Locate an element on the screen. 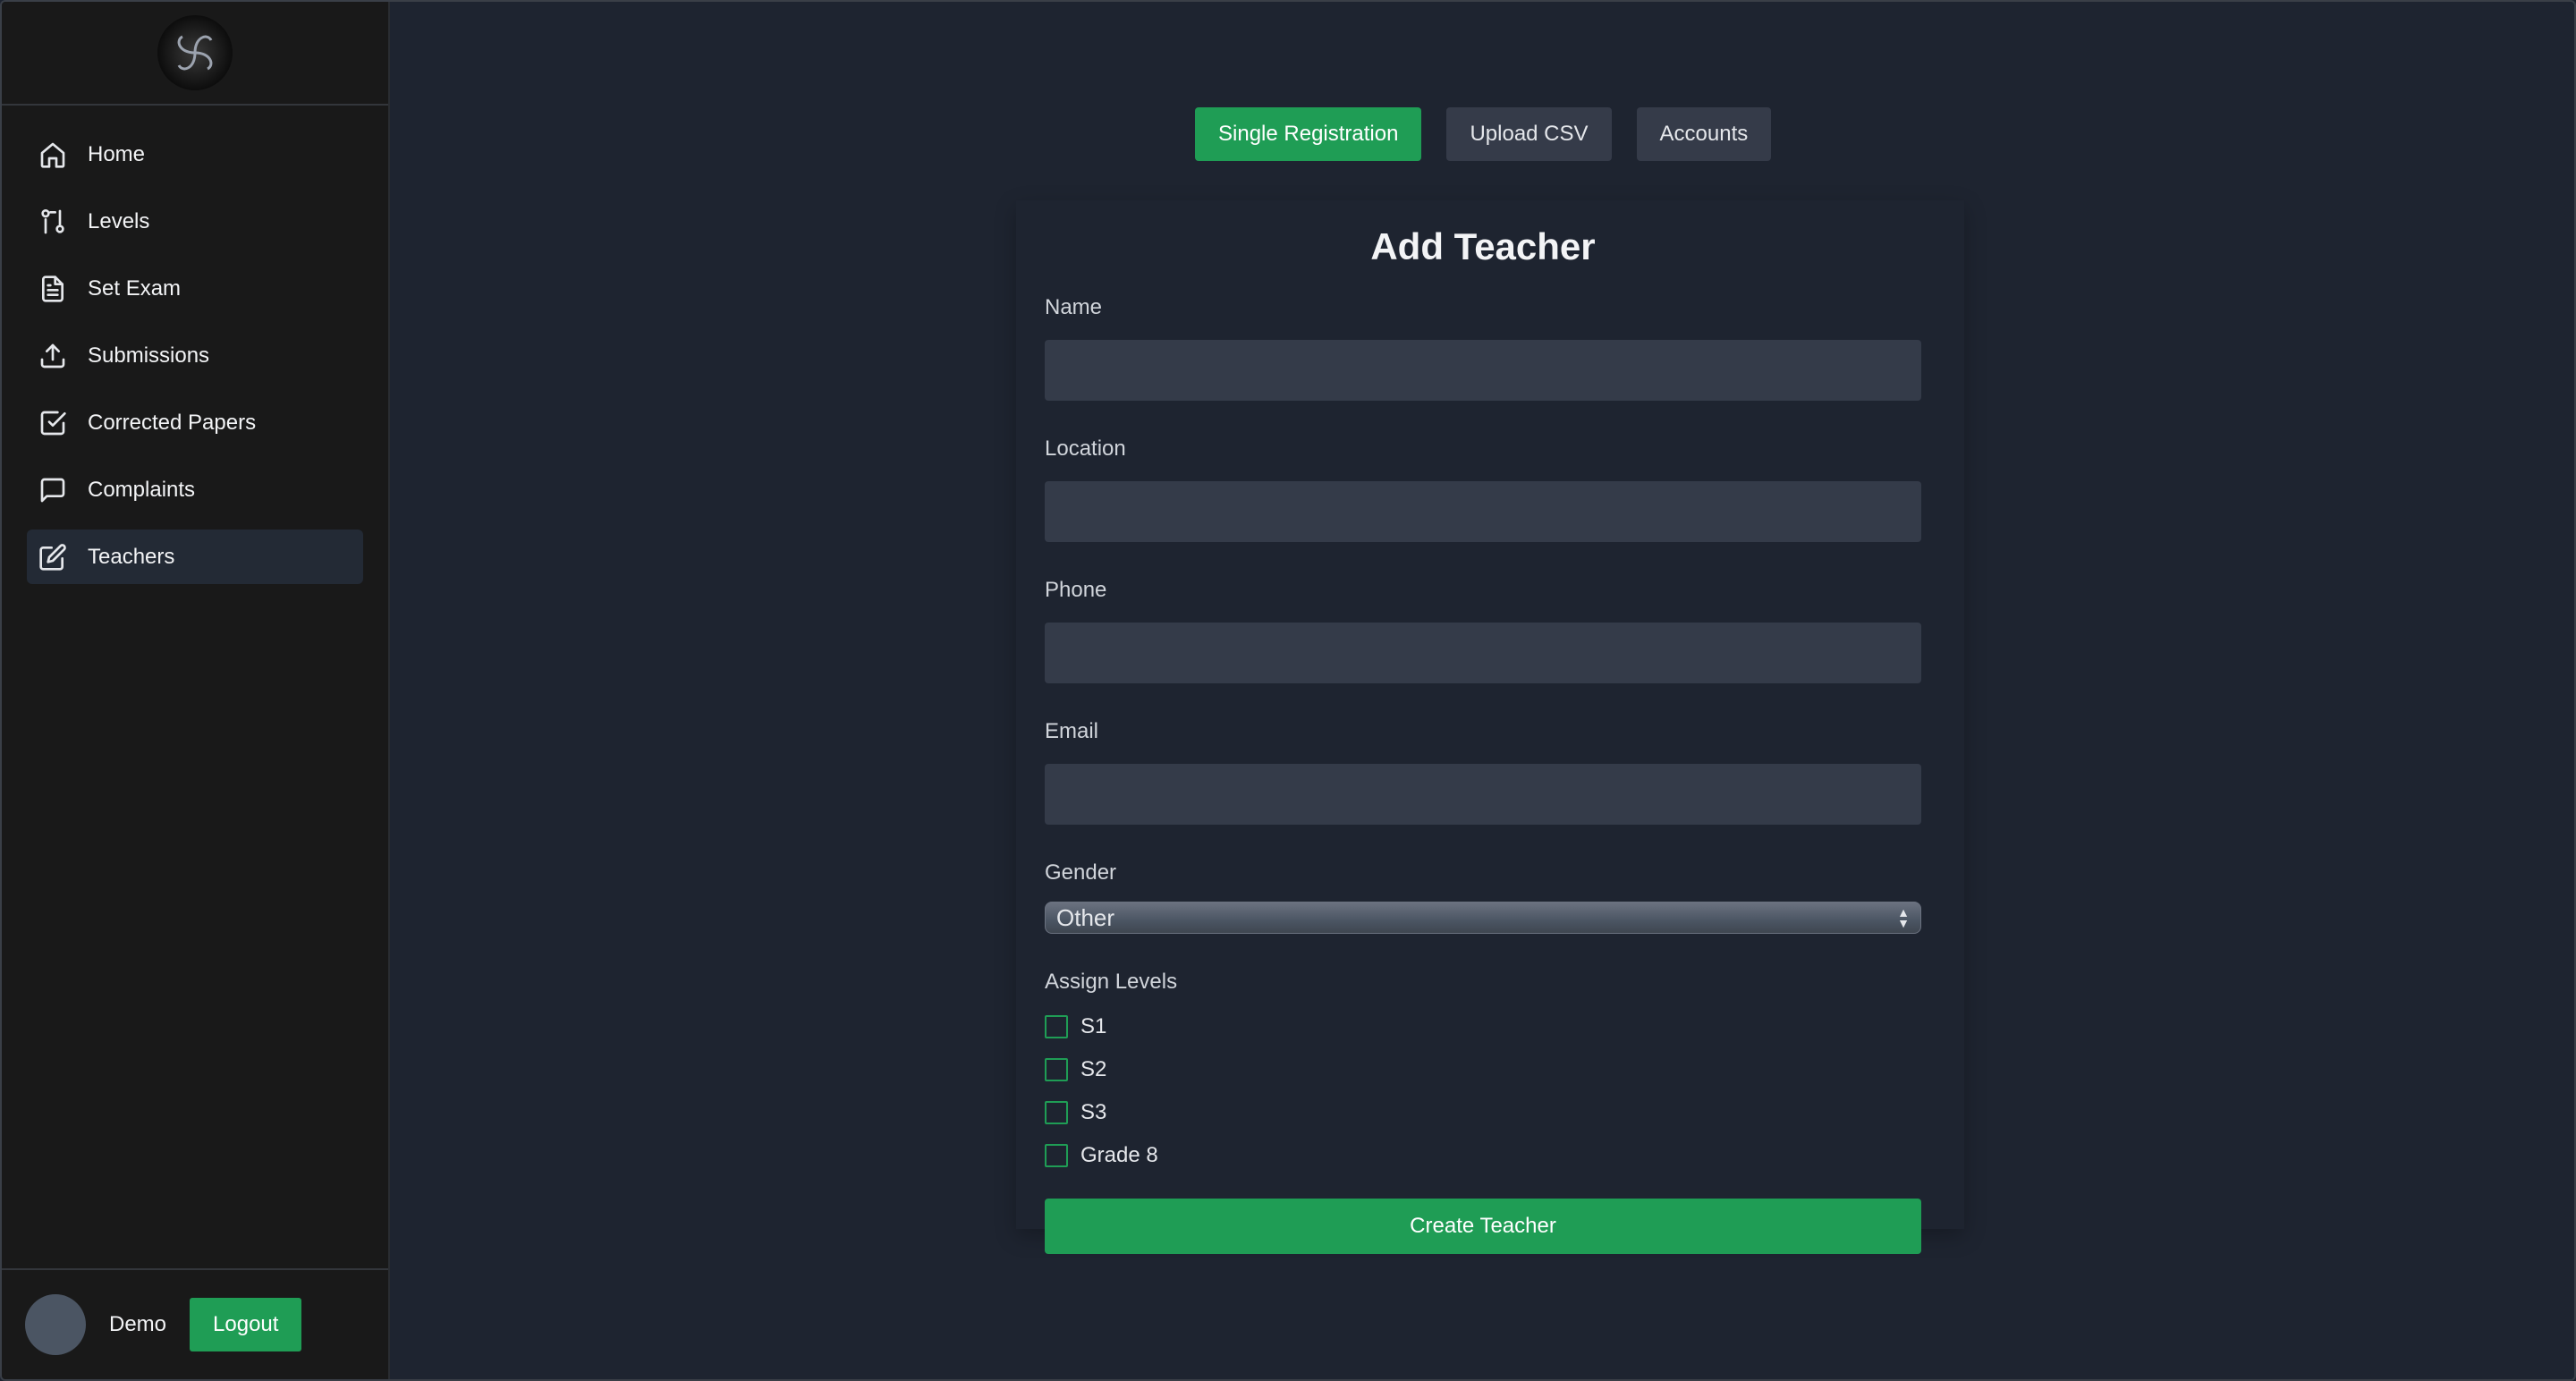  sidebar-item-complaints: Complaints is located at coordinates (195, 489).